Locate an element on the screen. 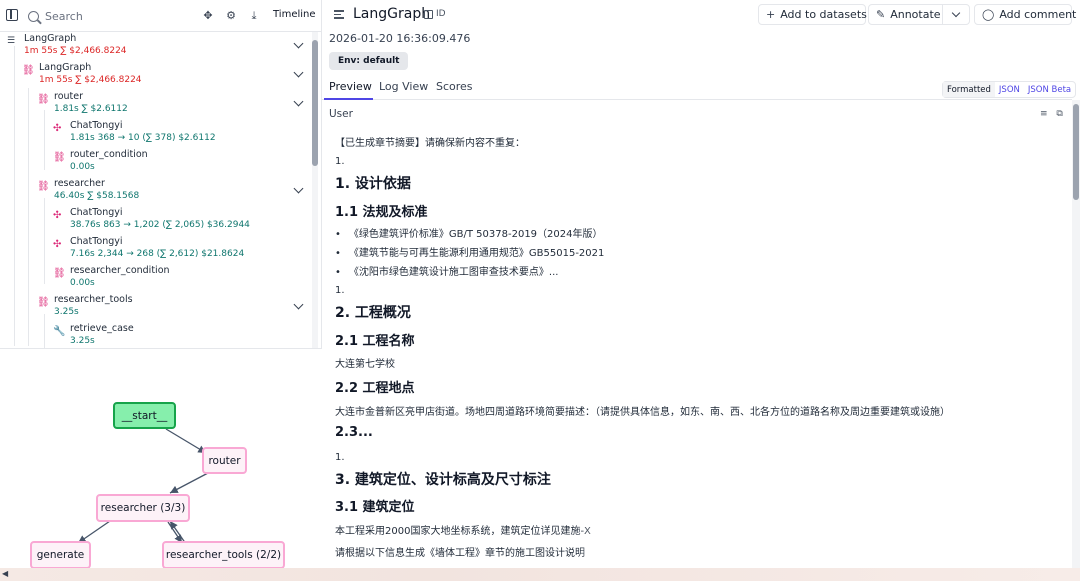  wrench-icon: 🔧 is located at coordinates (59, 331).